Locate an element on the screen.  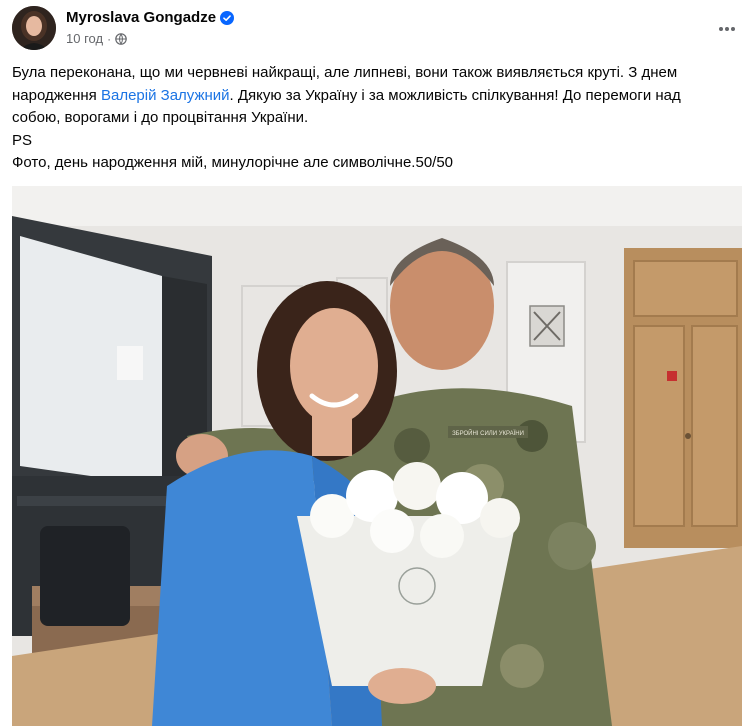
post-timestamp: 10 год is located at coordinates (84, 38).